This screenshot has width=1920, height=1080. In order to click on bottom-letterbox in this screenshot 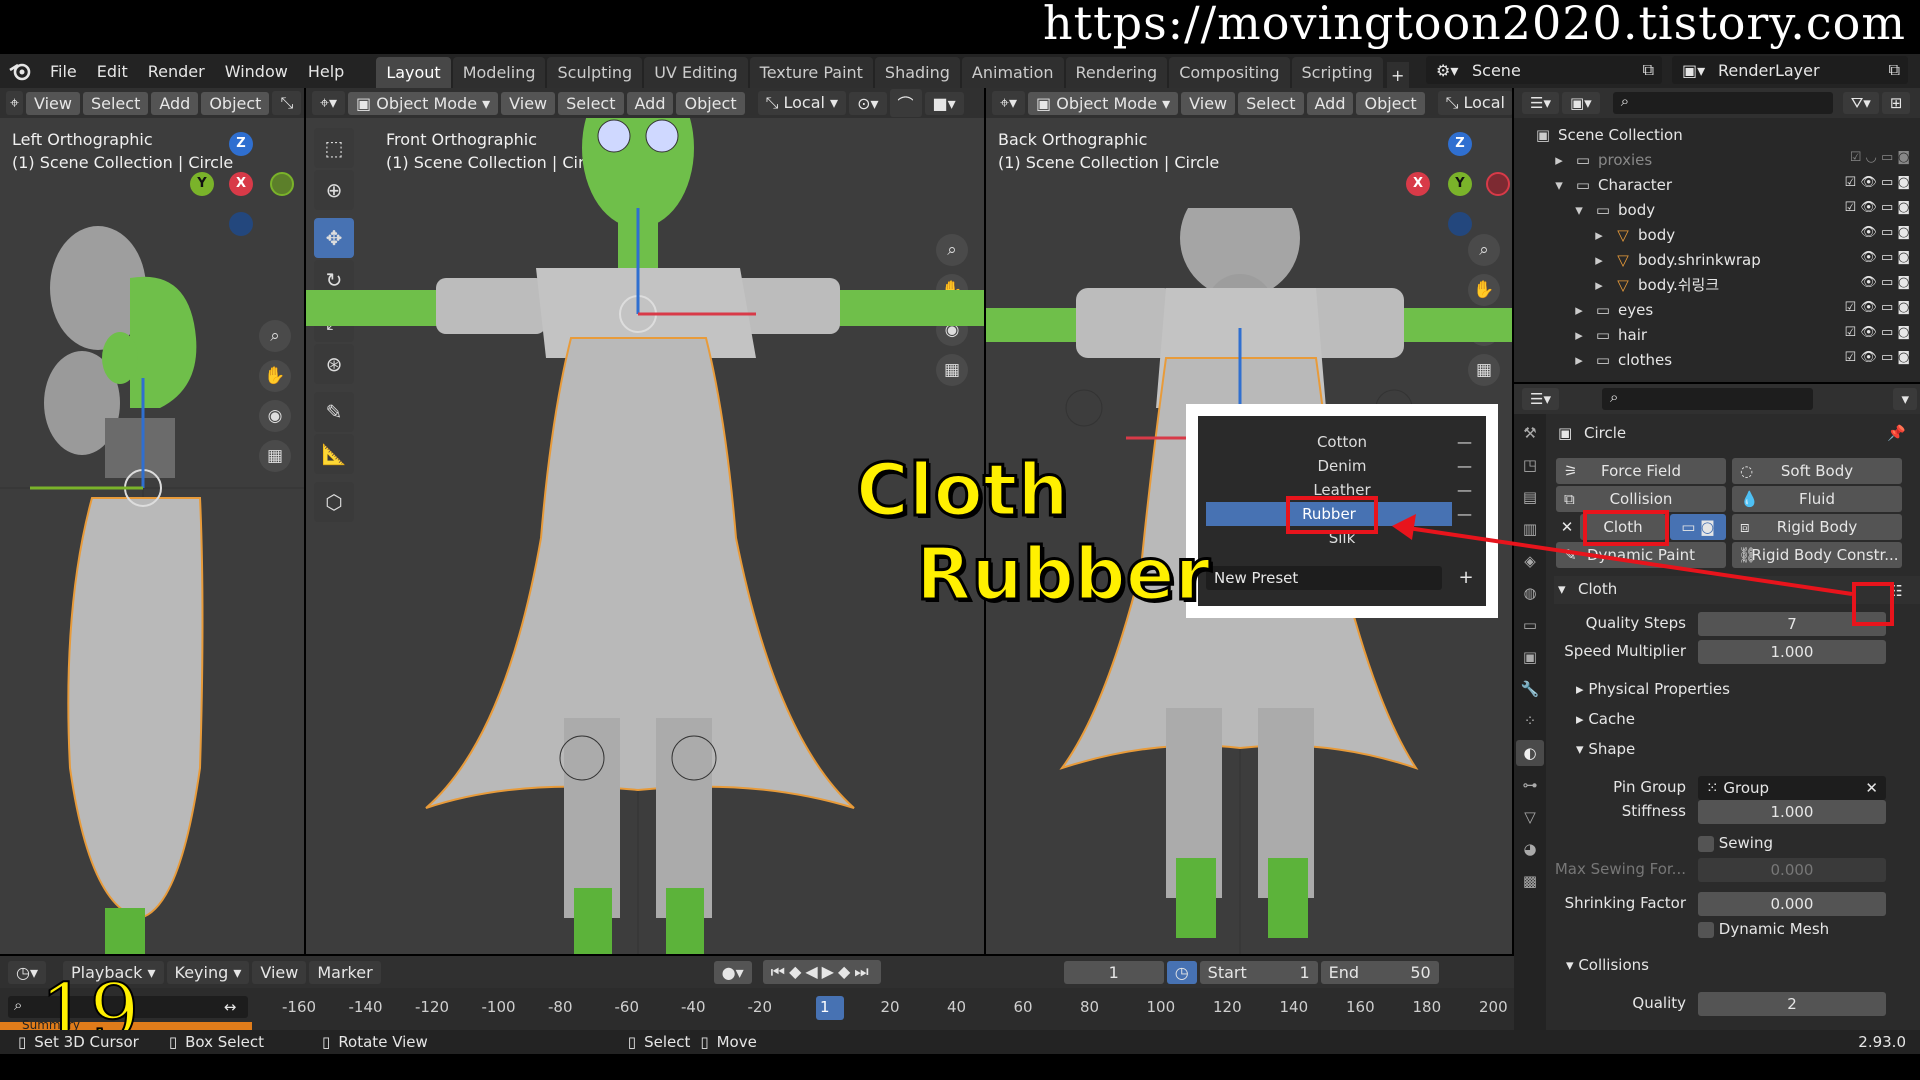, I will do `click(960, 1067)`.